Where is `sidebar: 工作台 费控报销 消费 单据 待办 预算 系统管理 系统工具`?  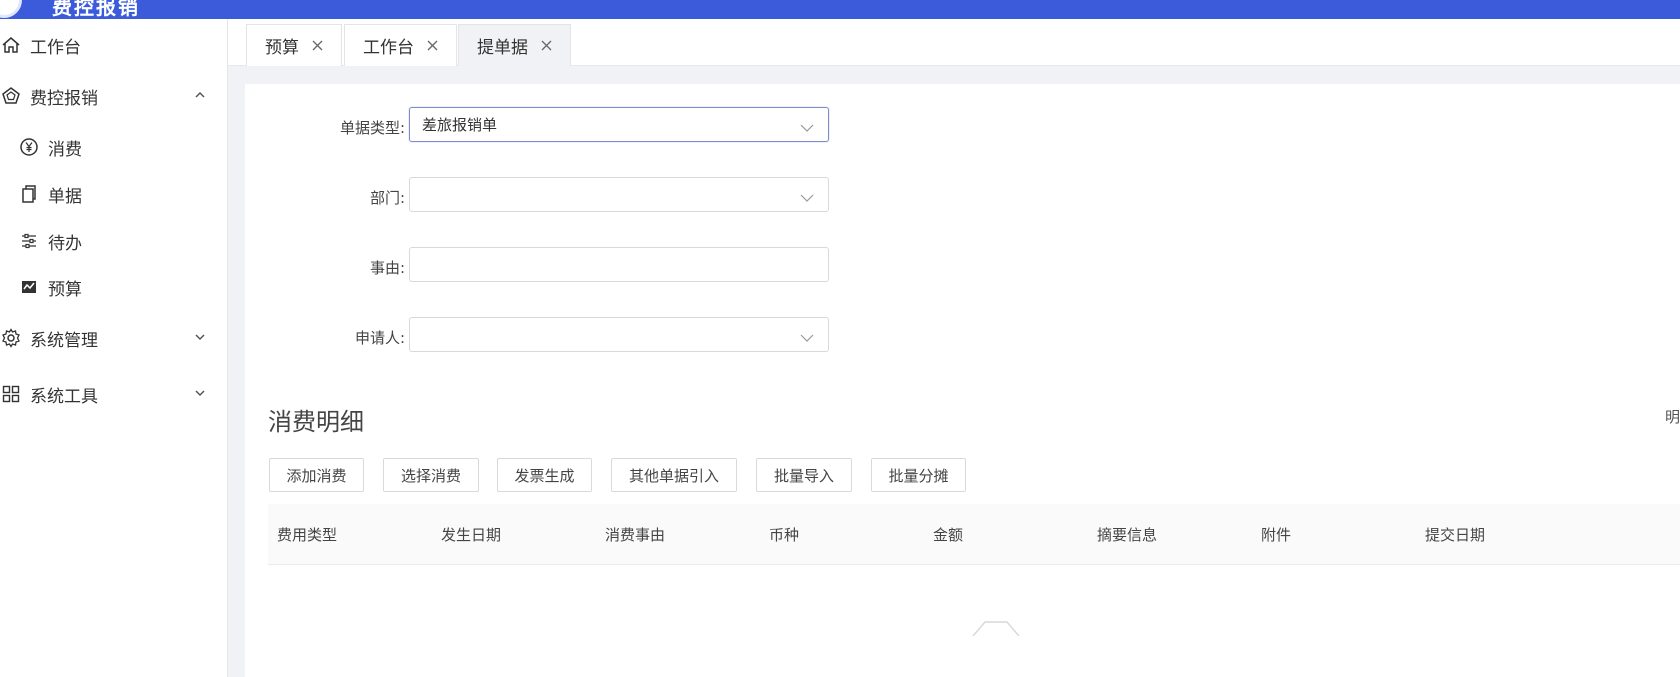
sidebar: 工作台 费控报销 消费 单据 待办 预算 系统管理 系统工具 is located at coordinates (114, 348).